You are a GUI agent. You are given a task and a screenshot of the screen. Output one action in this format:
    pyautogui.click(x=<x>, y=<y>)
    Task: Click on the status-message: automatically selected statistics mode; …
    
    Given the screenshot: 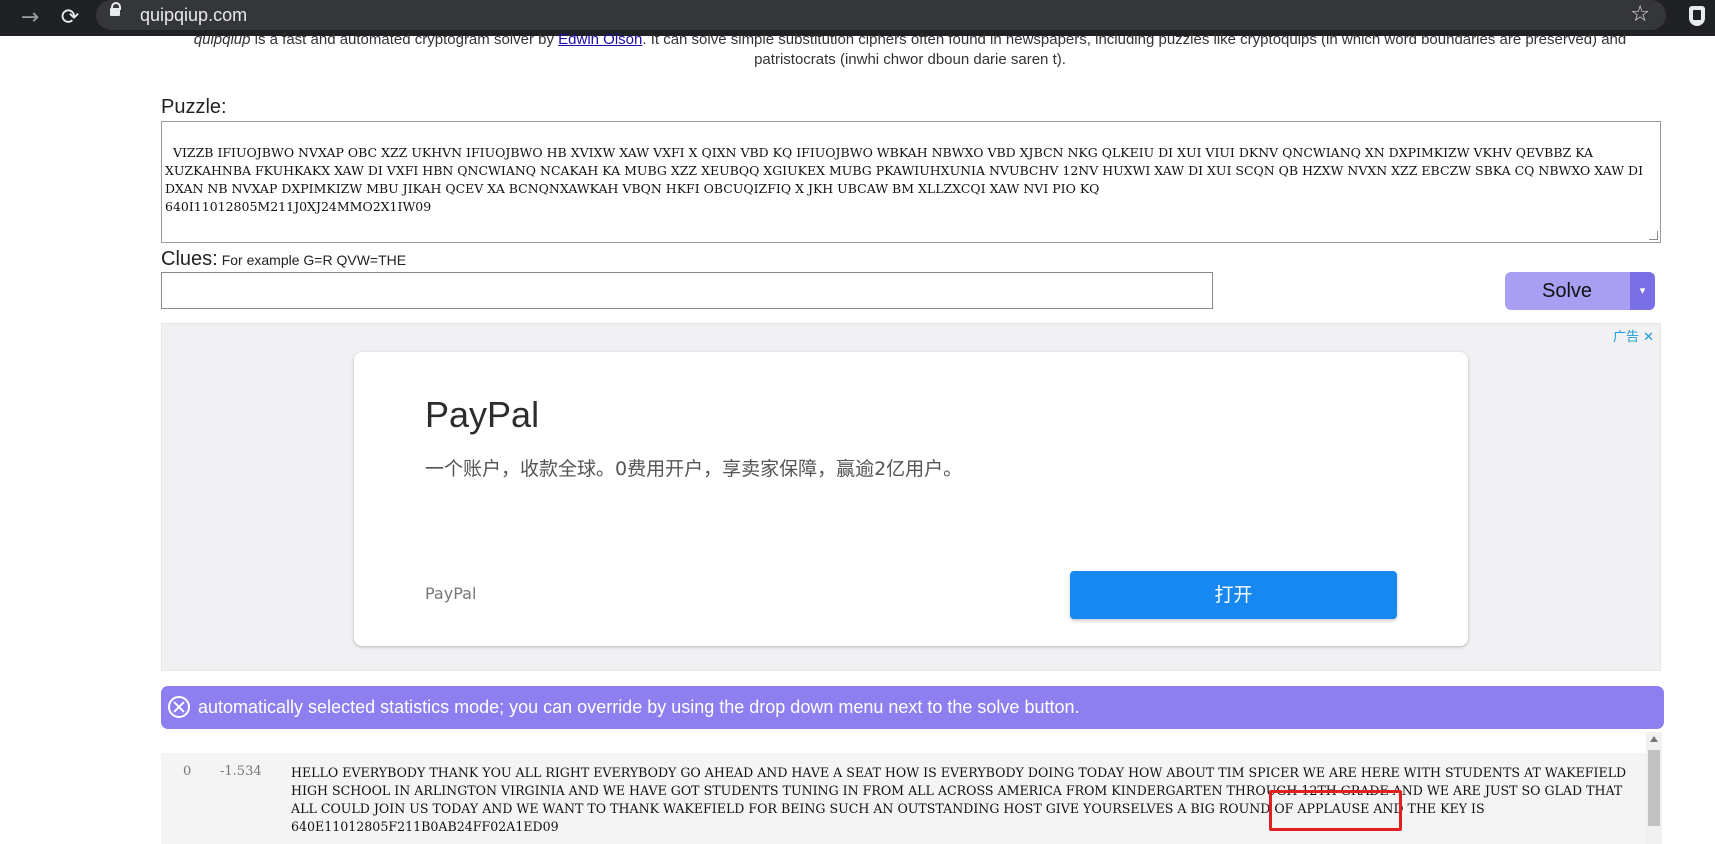 What is the action you would take?
    pyautogui.click(x=639, y=707)
    